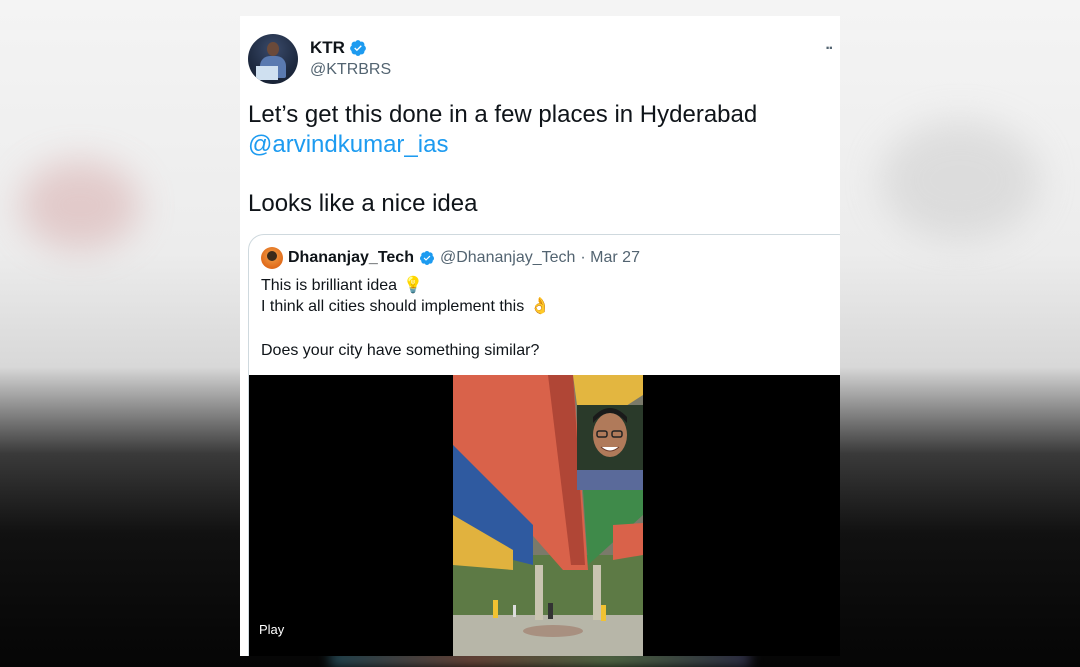 The width and height of the screenshot is (1080, 667). What do you see at coordinates (273, 59) in the screenshot?
I see `author-avatar` at bounding box center [273, 59].